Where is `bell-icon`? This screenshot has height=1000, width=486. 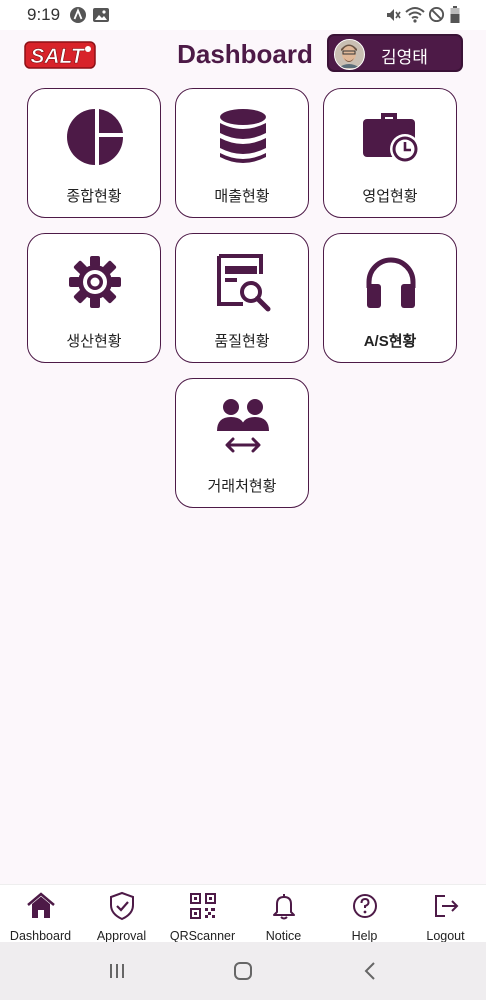 bell-icon is located at coordinates (284, 907).